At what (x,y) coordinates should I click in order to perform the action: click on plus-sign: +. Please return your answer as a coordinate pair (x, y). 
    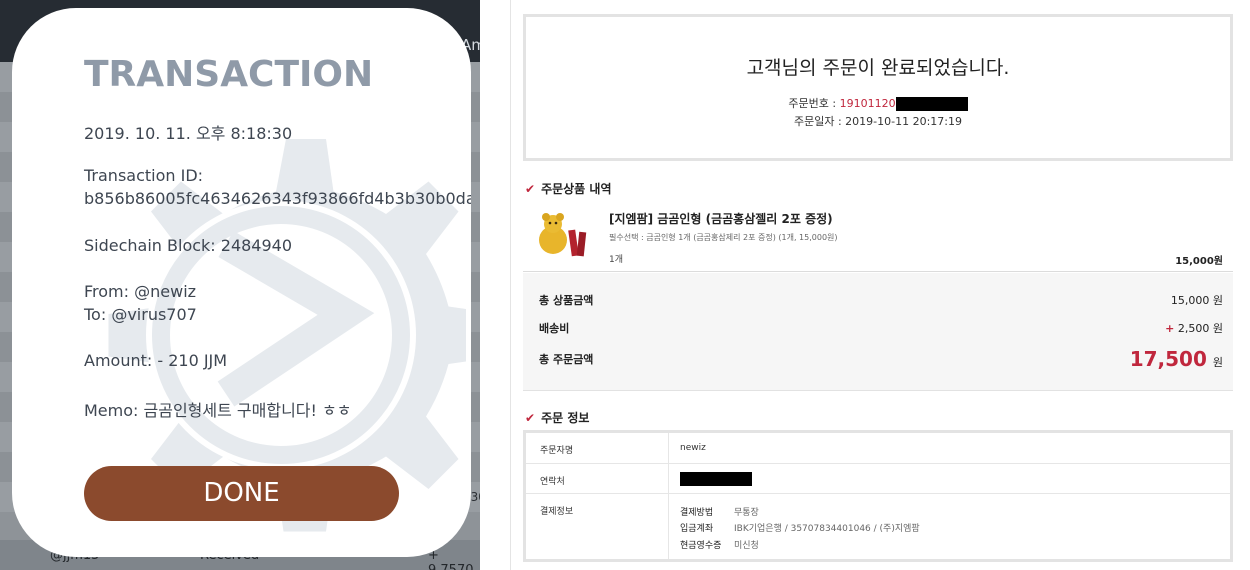
    Looking at the image, I should click on (1170, 328).